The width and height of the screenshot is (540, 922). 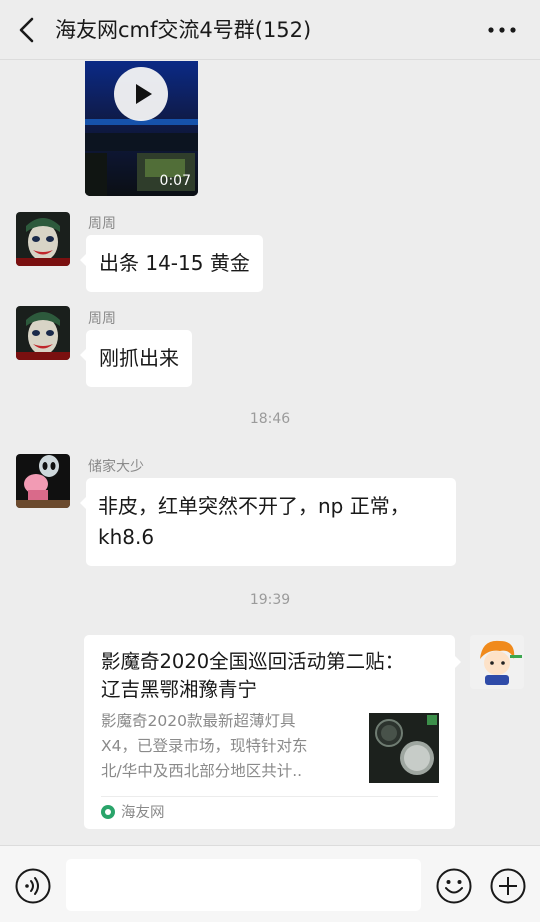 I want to click on emoji-icon, so click(x=454, y=886).